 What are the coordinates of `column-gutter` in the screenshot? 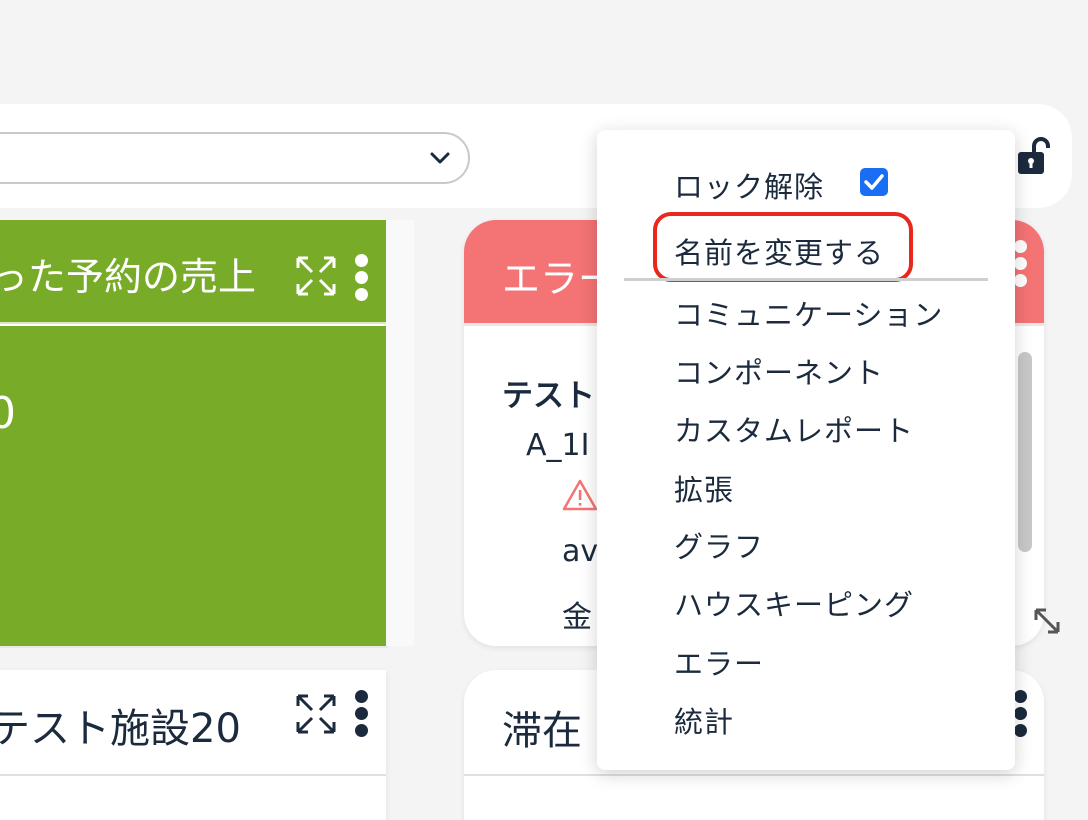 It's located at (400, 433).